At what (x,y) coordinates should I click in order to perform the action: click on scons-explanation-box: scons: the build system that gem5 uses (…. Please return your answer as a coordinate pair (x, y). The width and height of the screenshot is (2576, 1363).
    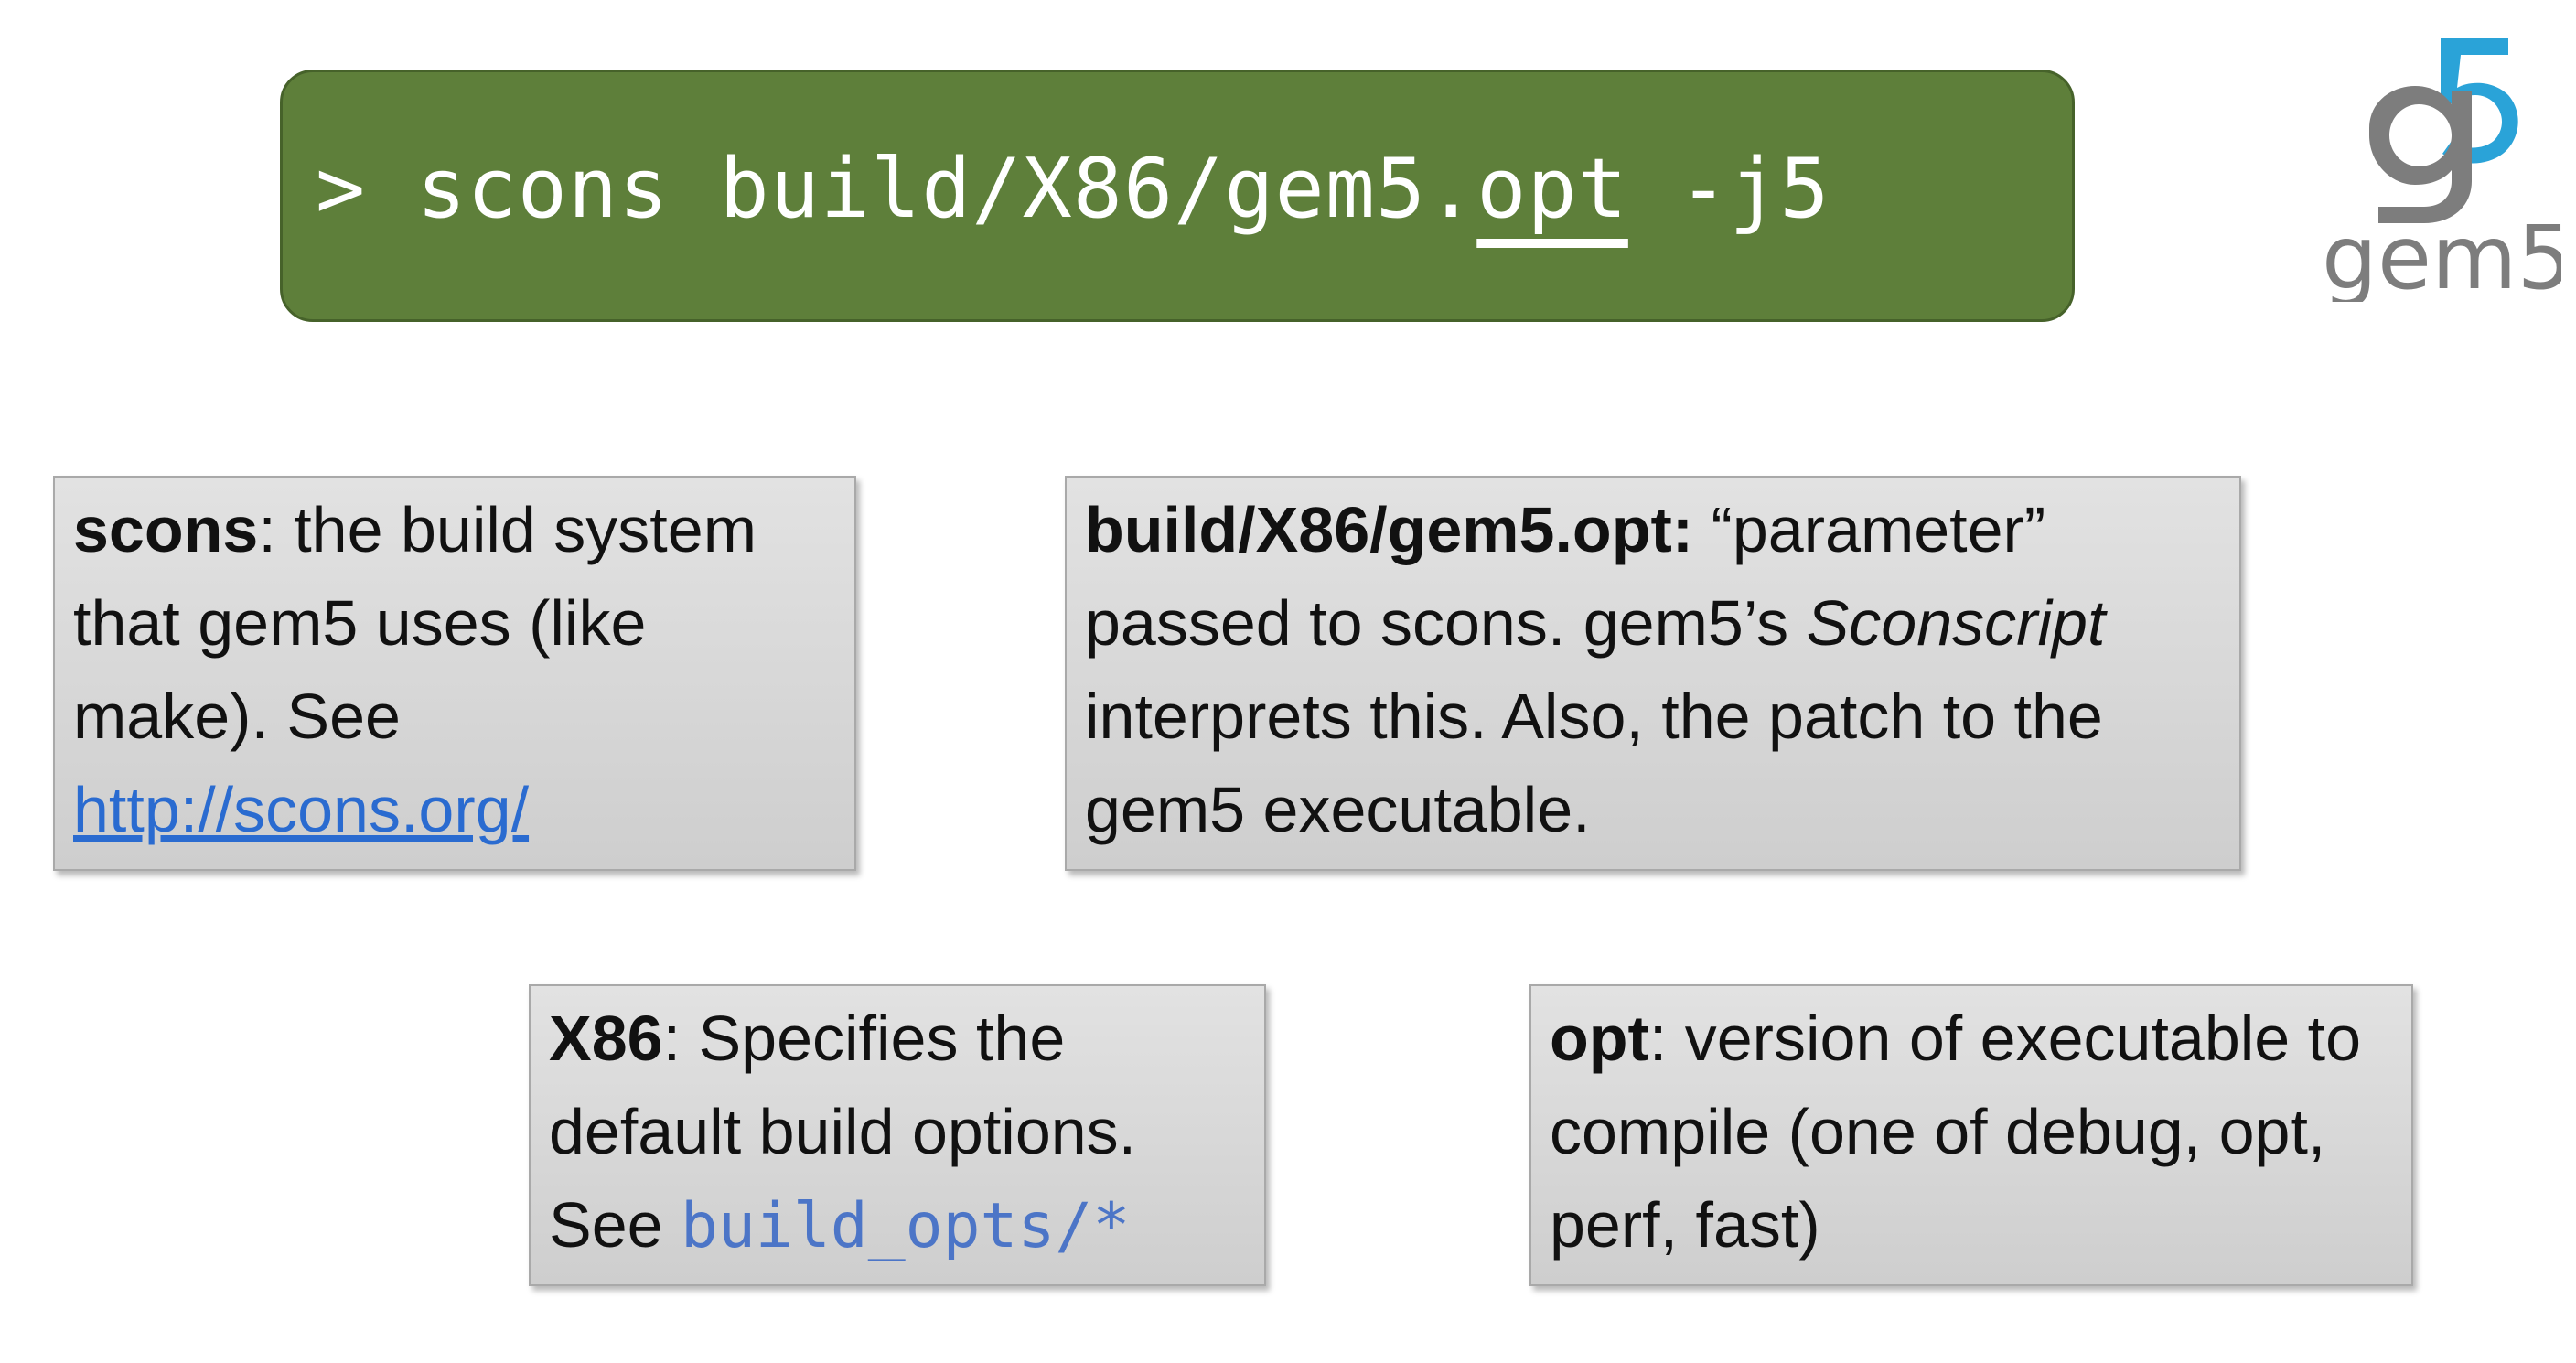
    Looking at the image, I should click on (455, 673).